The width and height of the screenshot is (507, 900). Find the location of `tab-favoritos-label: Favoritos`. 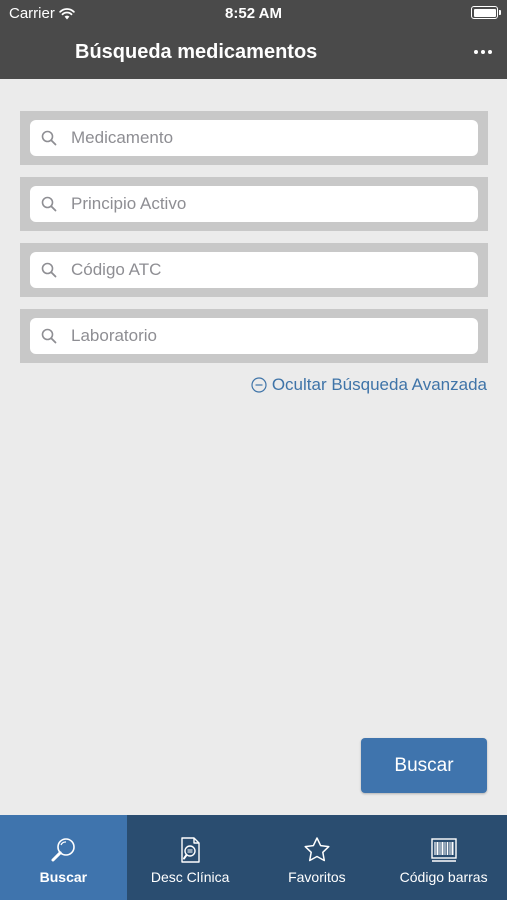

tab-favoritos-label: Favoritos is located at coordinates (317, 877).